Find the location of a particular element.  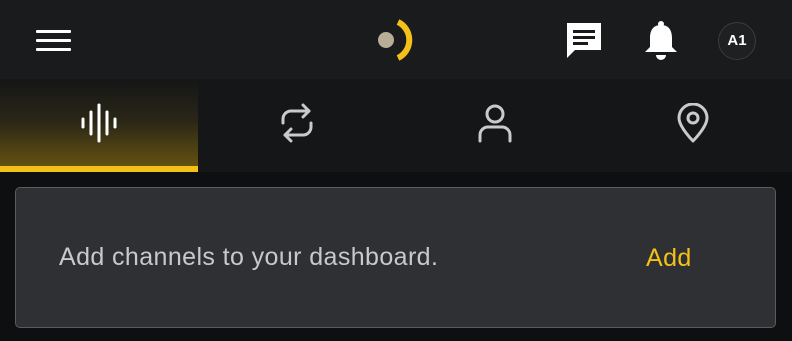

tab-sound-waves is located at coordinates (99, 125).